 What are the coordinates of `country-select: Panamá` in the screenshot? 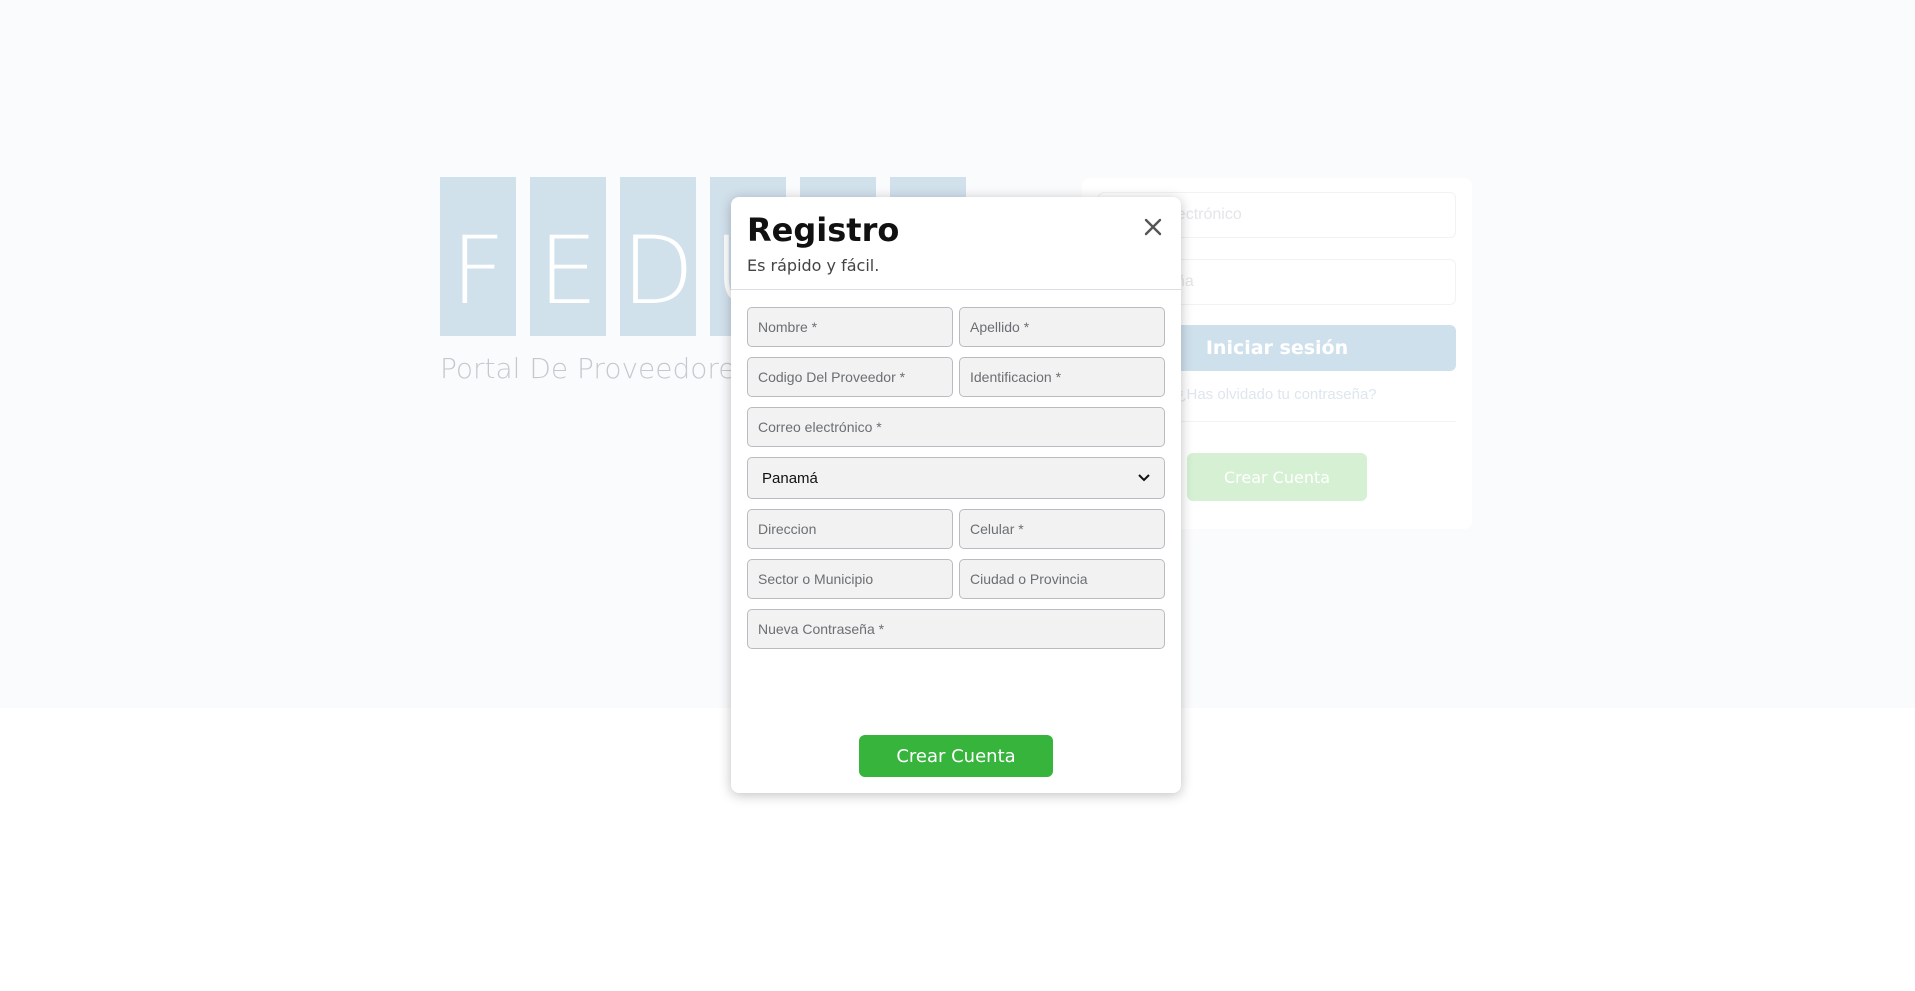 It's located at (956, 478).